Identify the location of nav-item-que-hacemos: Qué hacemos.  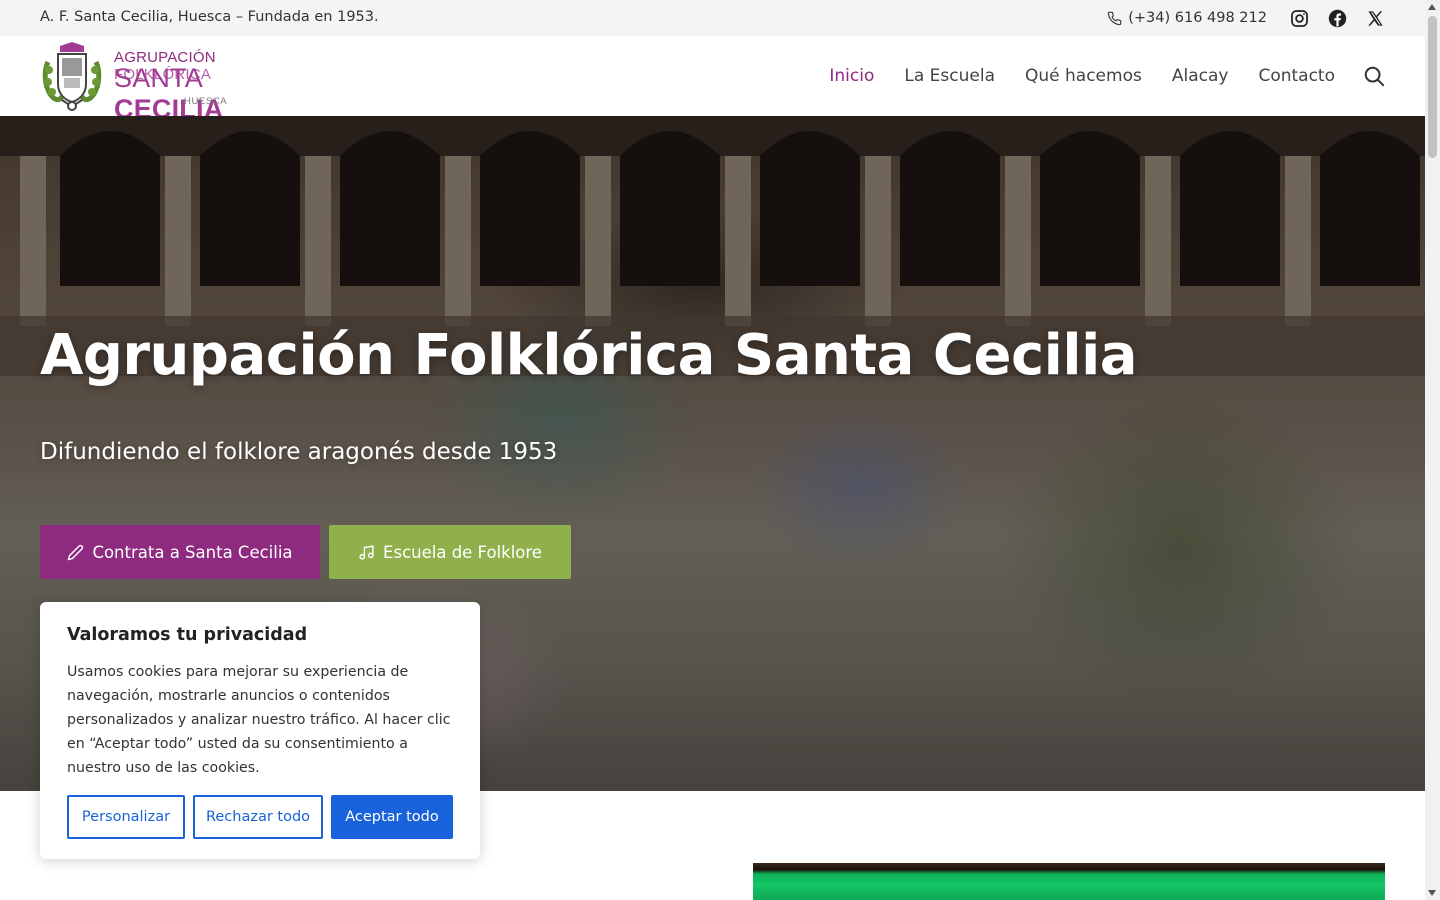
(1083, 76).